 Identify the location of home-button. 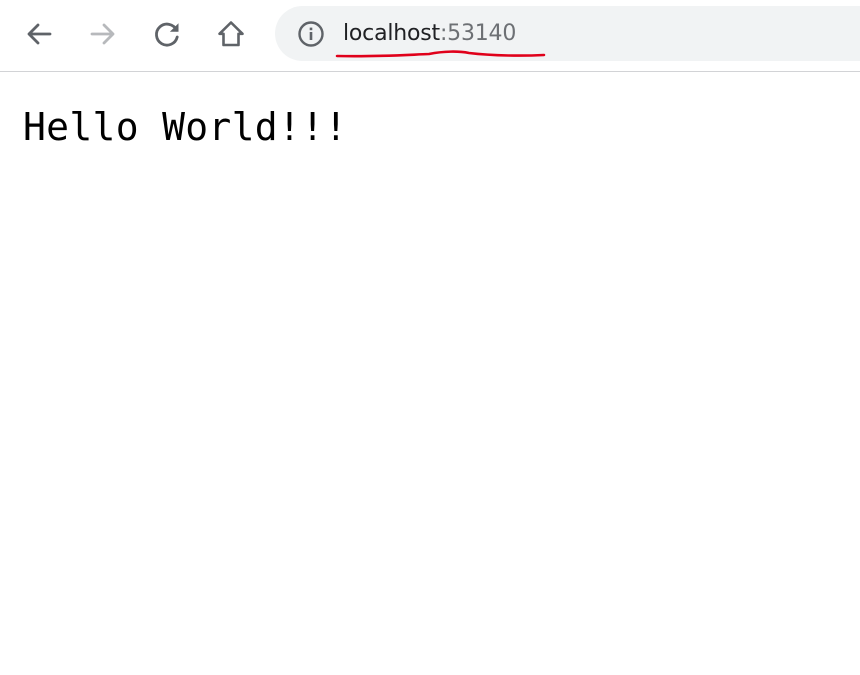
(231, 34).